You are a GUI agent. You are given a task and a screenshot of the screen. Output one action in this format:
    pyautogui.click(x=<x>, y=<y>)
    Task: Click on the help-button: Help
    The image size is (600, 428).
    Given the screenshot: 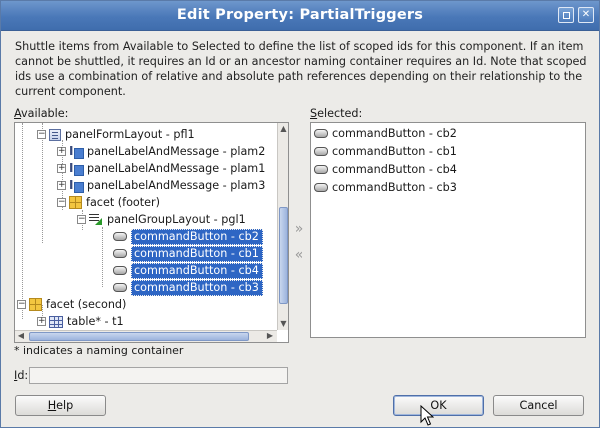 What is the action you would take?
    pyautogui.click(x=60, y=405)
    